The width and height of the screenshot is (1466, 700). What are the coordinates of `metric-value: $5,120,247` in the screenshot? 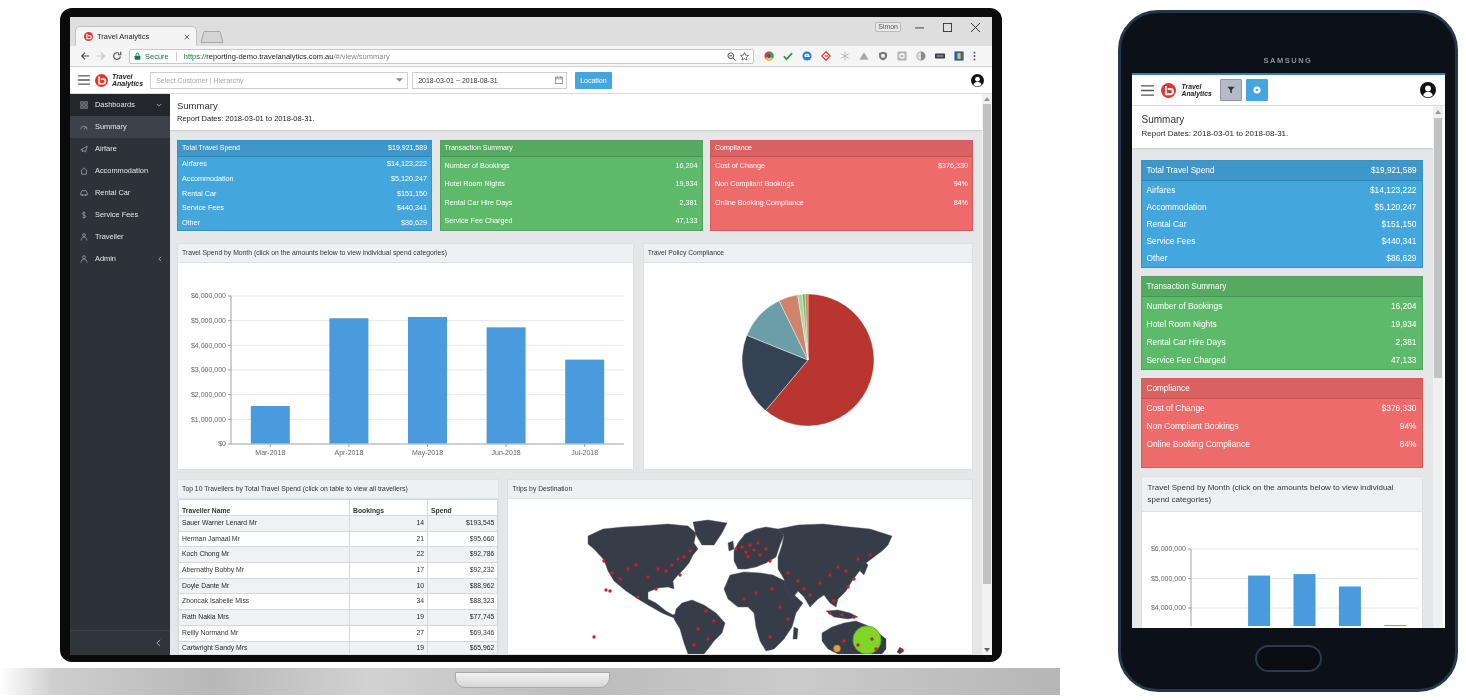 It's located at (1395, 206).